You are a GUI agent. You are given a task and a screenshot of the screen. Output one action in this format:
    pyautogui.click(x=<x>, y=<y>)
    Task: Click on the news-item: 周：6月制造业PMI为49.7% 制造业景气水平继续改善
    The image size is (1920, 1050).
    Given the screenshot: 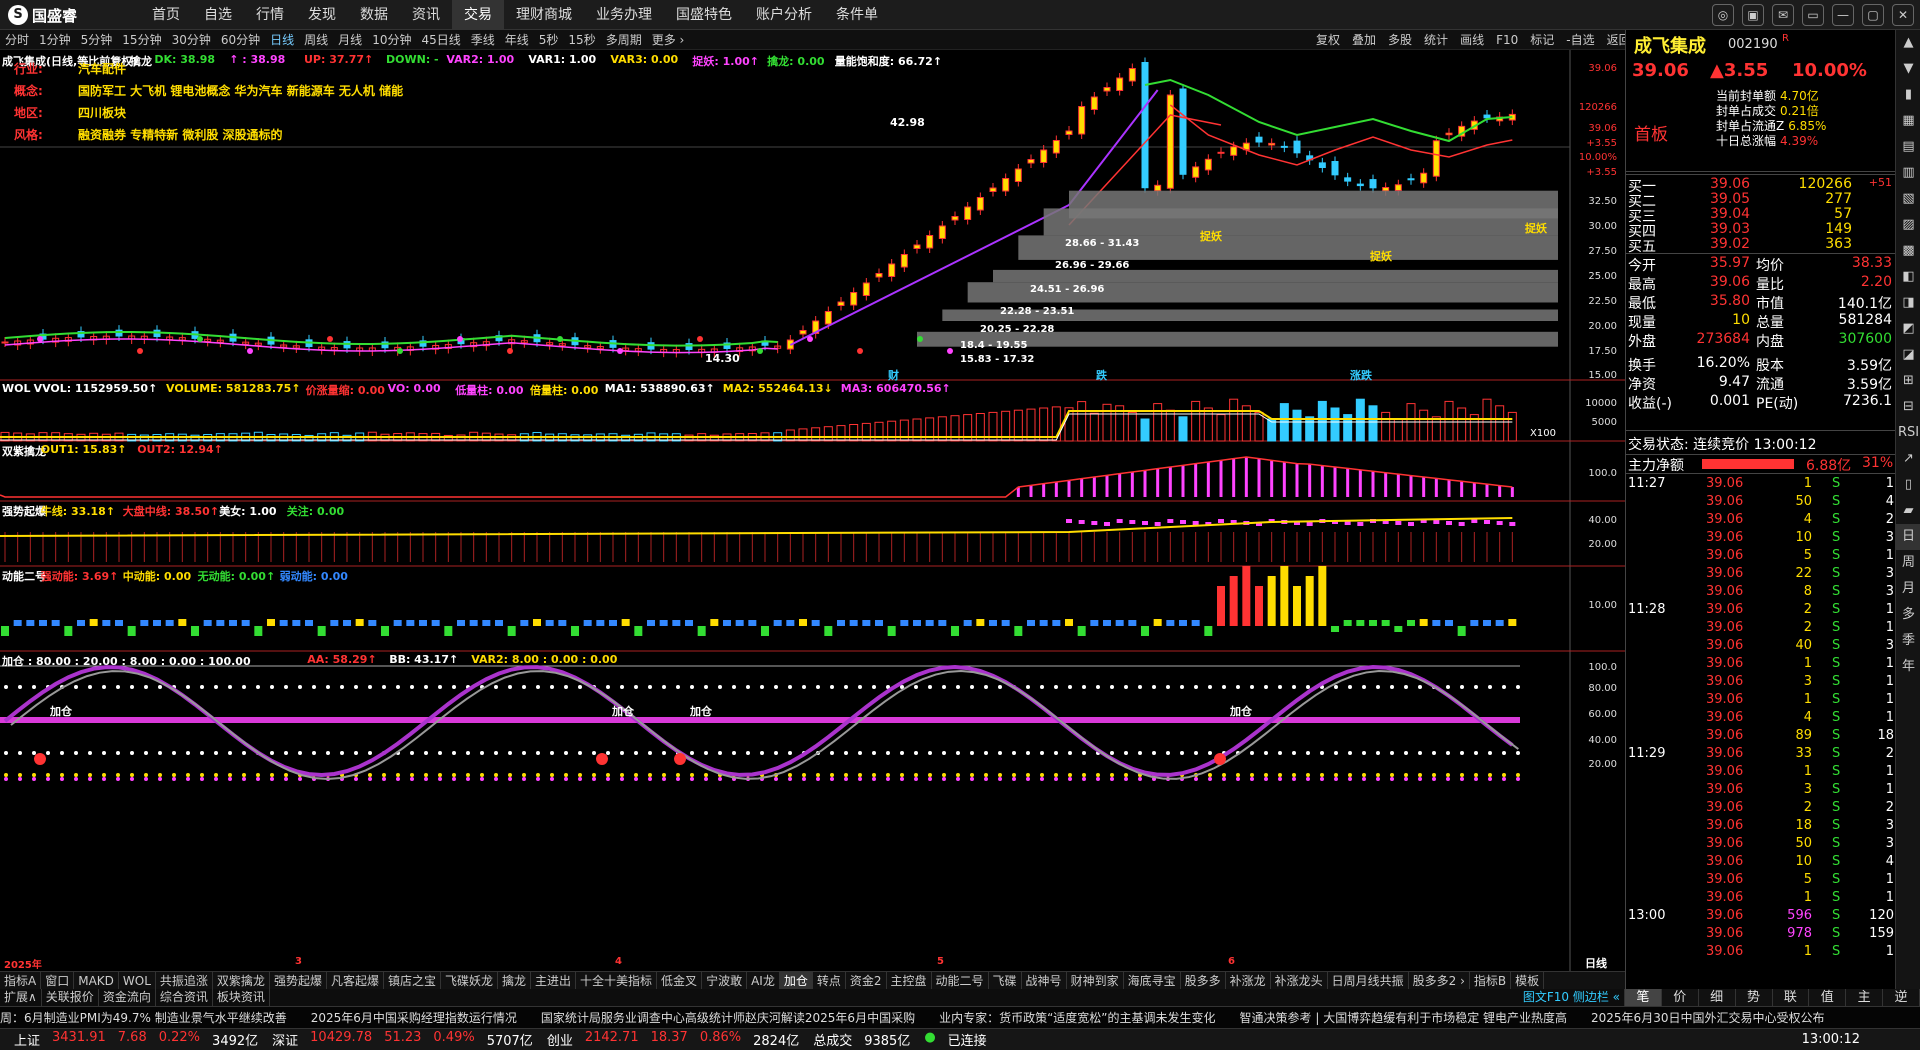 What is the action you would take?
    pyautogui.click(x=143, y=1017)
    